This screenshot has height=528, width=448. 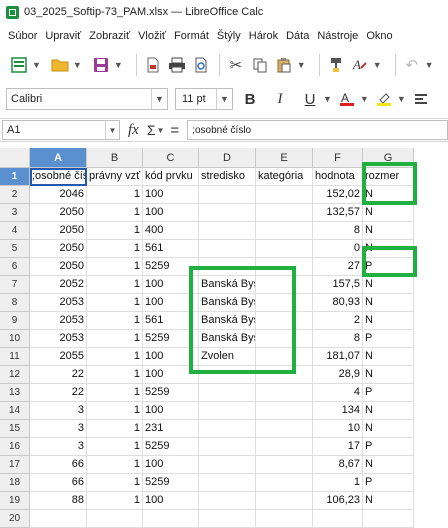 What do you see at coordinates (171, 195) in the screenshot?
I see `cell-c2: 100` at bounding box center [171, 195].